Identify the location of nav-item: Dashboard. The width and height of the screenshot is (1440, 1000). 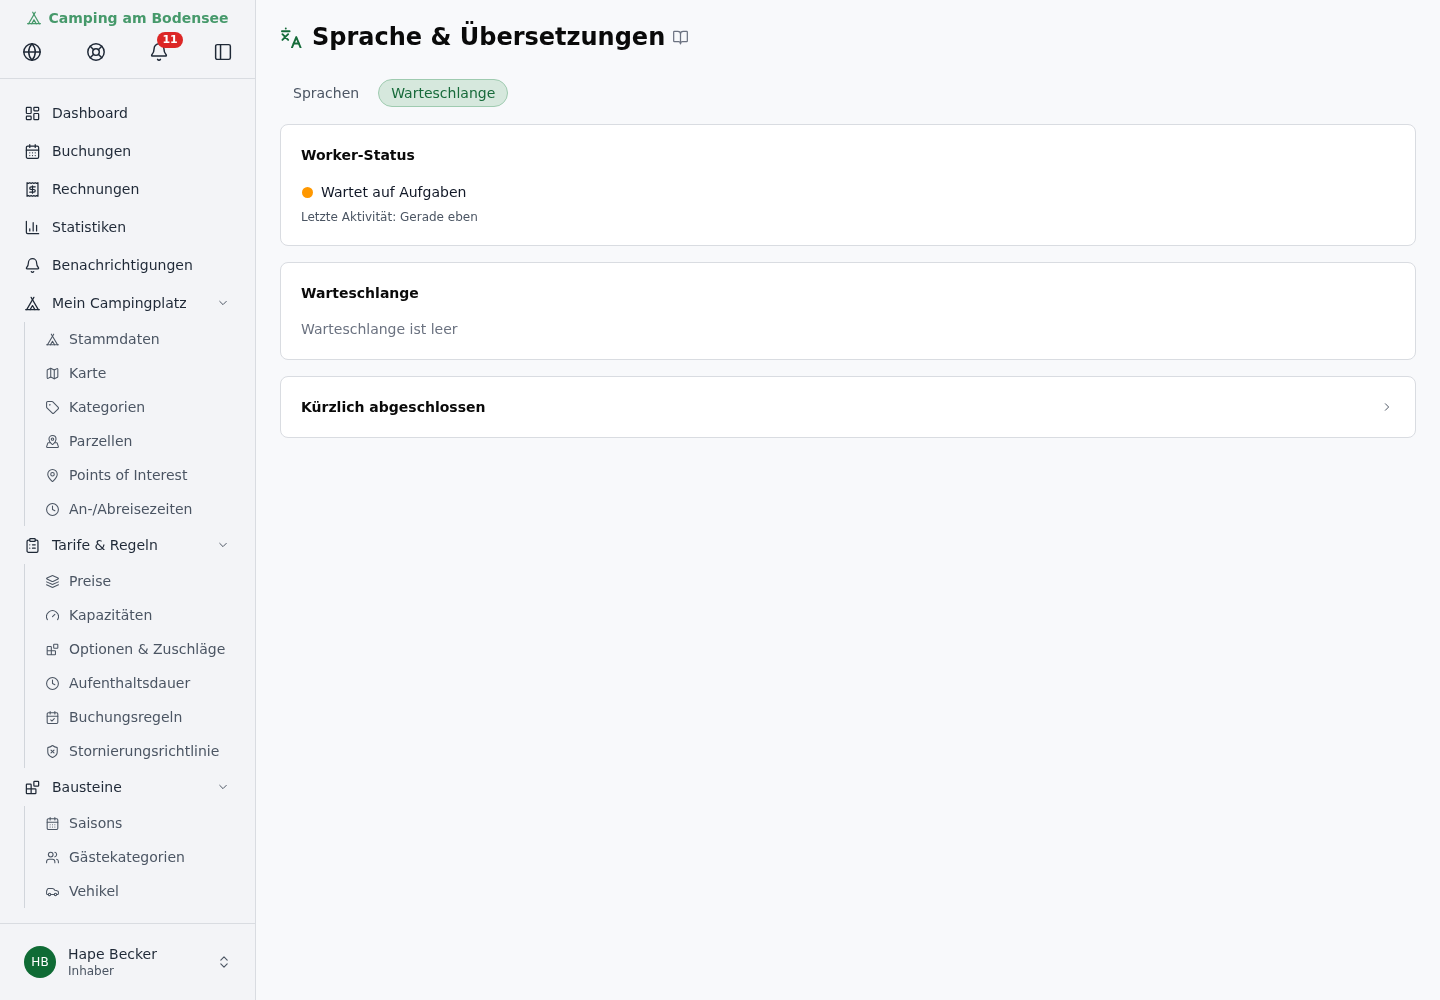
(127, 113).